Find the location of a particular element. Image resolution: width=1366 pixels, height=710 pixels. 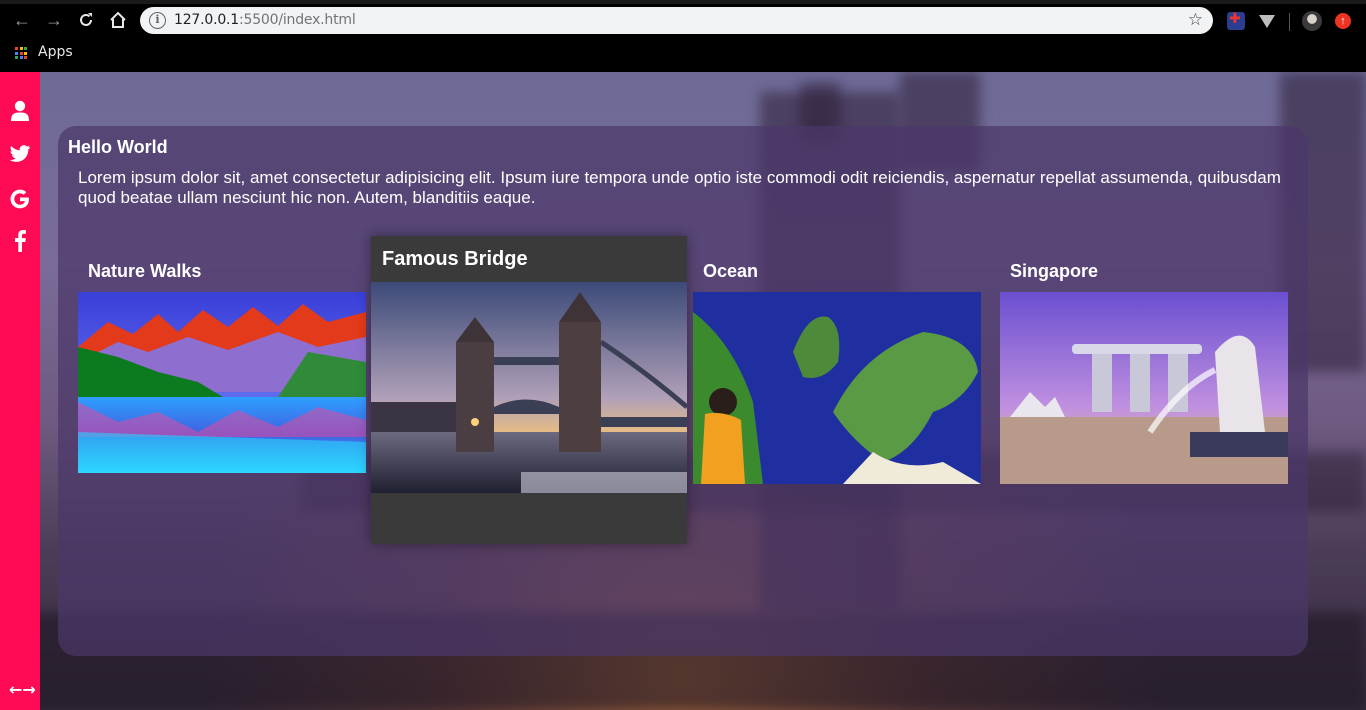

url-path: :5500/index.html is located at coordinates (297, 20).